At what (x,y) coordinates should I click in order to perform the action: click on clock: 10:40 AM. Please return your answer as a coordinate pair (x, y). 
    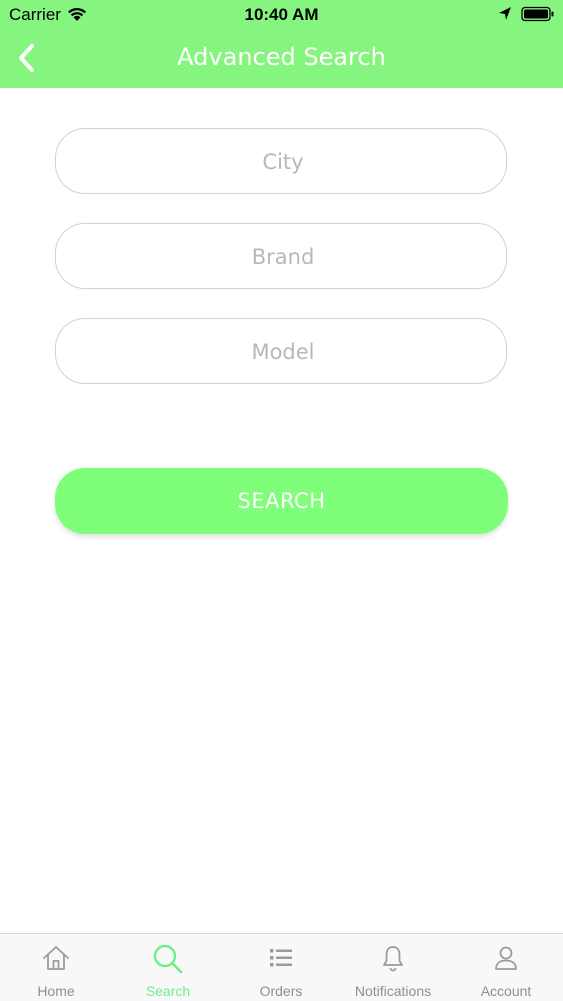
    Looking at the image, I should click on (281, 14).